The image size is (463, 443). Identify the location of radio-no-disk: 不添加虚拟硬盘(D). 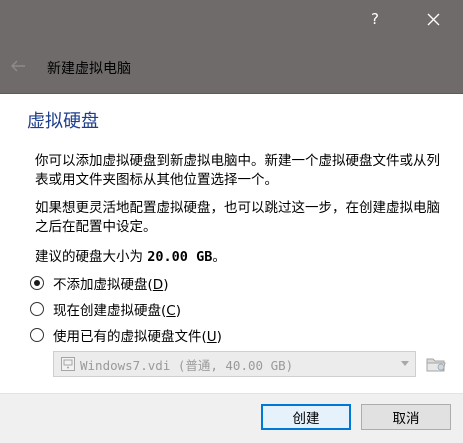
(99, 283).